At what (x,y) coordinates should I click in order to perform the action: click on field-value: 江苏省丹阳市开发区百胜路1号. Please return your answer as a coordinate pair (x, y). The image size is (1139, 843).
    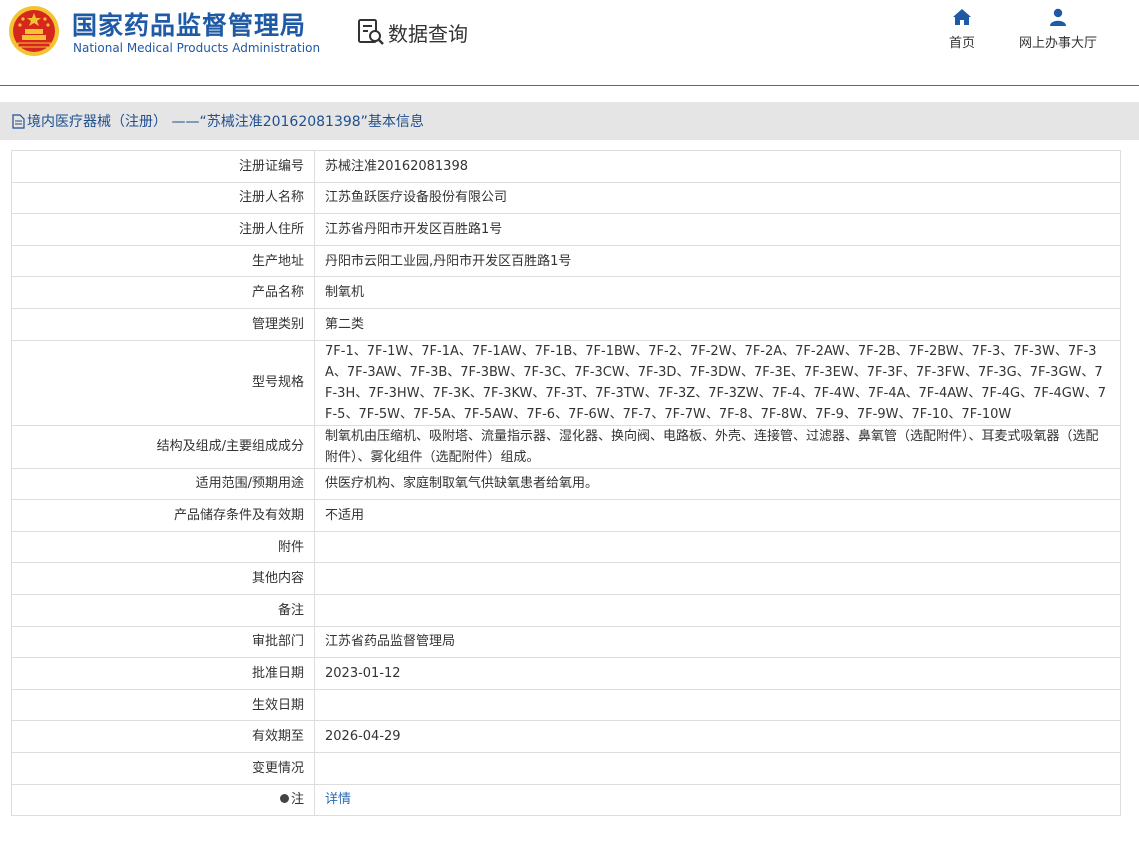
    Looking at the image, I should click on (717, 229).